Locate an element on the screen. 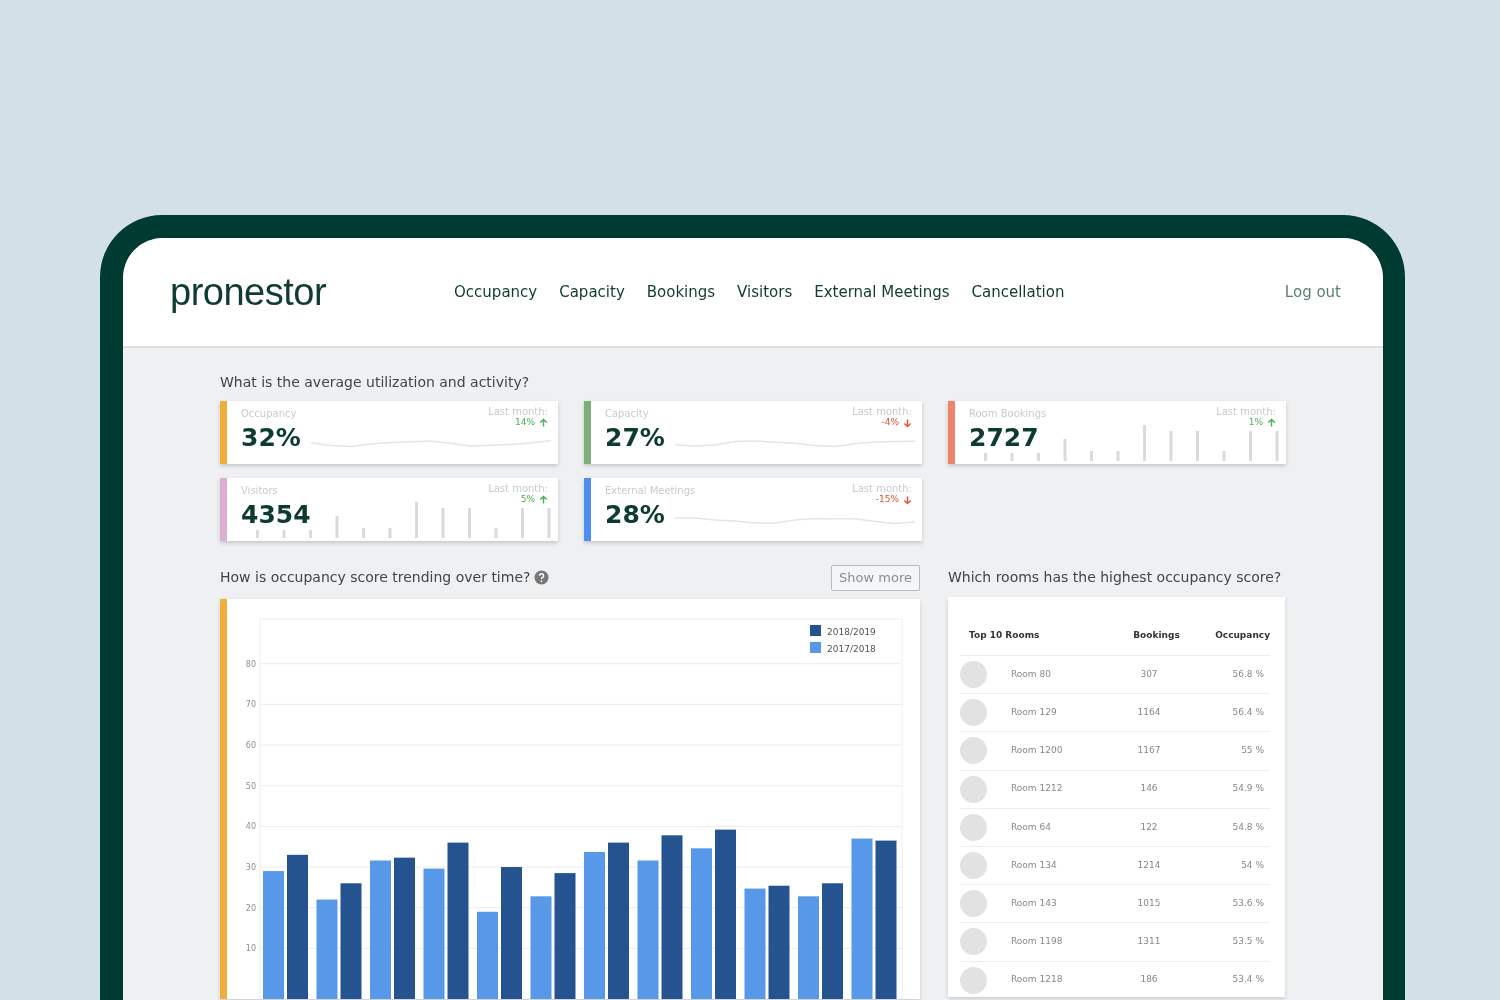 The image size is (1500, 1000). room-name: Room 64 is located at coordinates (1031, 827).